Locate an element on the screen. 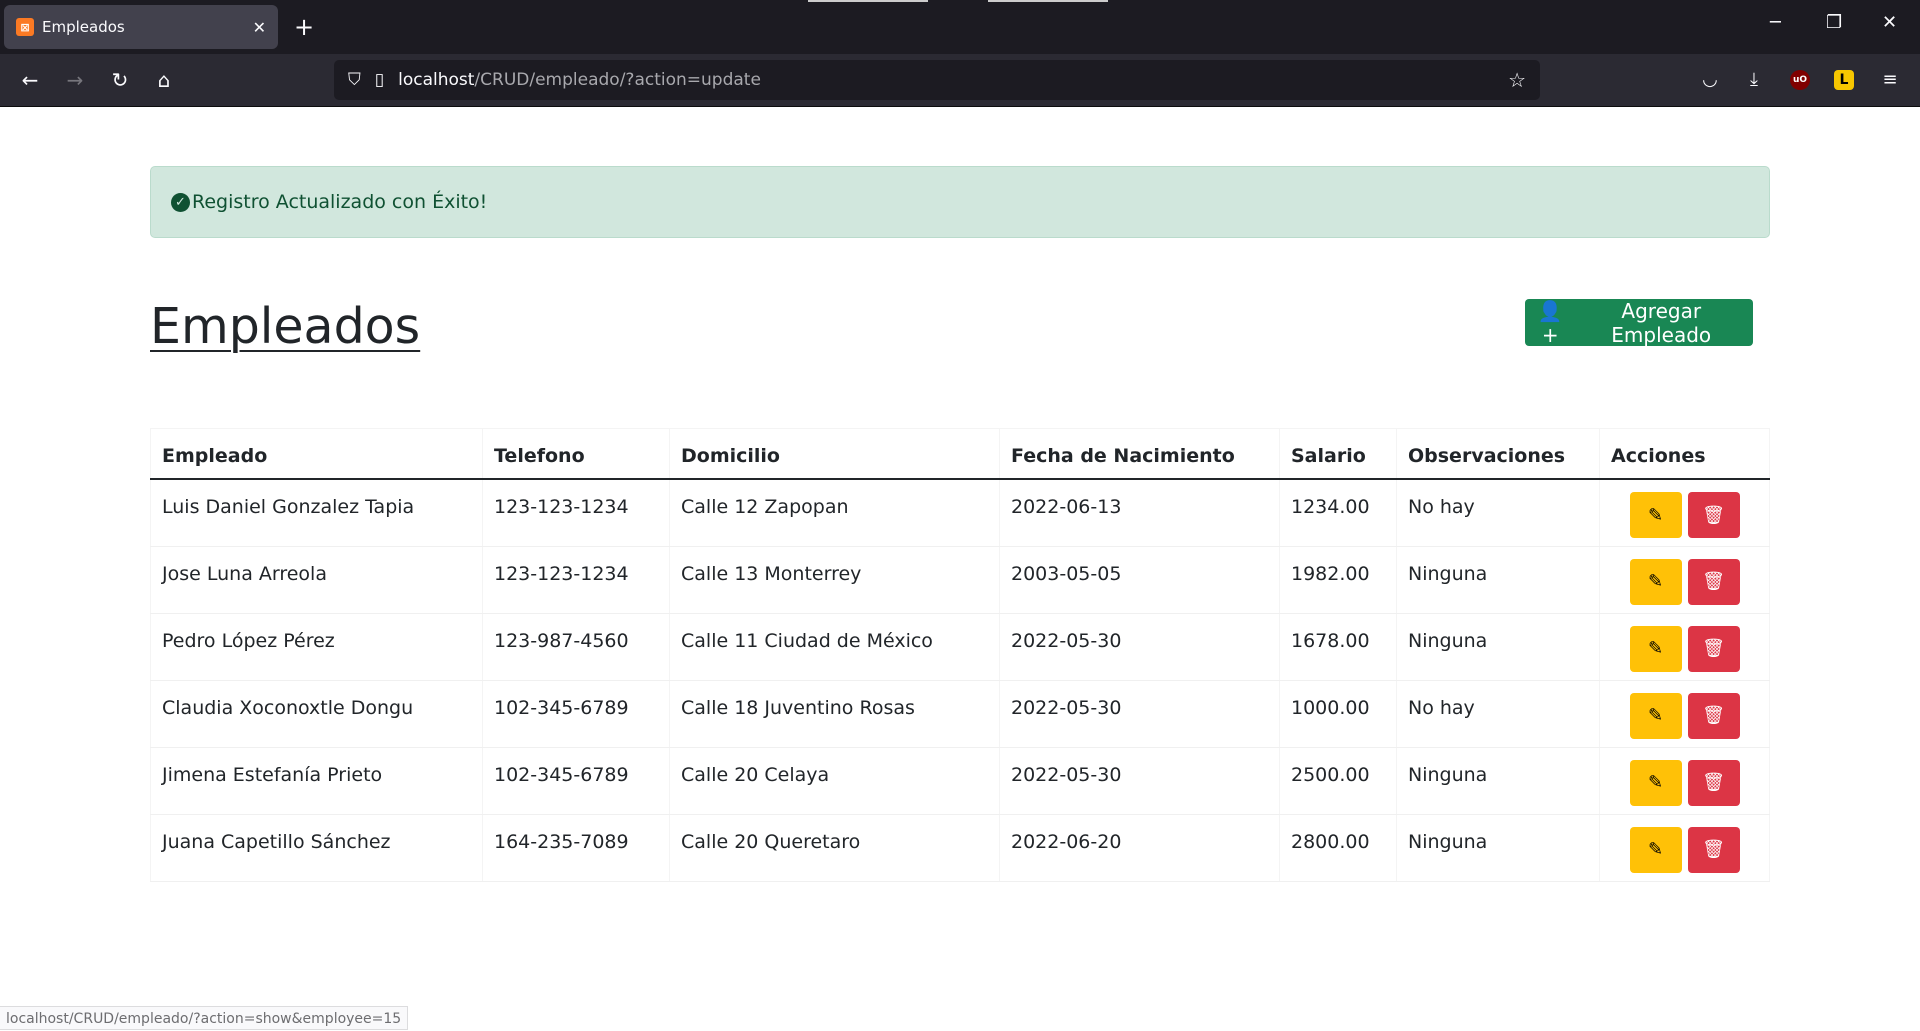 This screenshot has width=1920, height=1031. cell-empleado: Claudia Xoconoxtle Dongu is located at coordinates (316, 714).